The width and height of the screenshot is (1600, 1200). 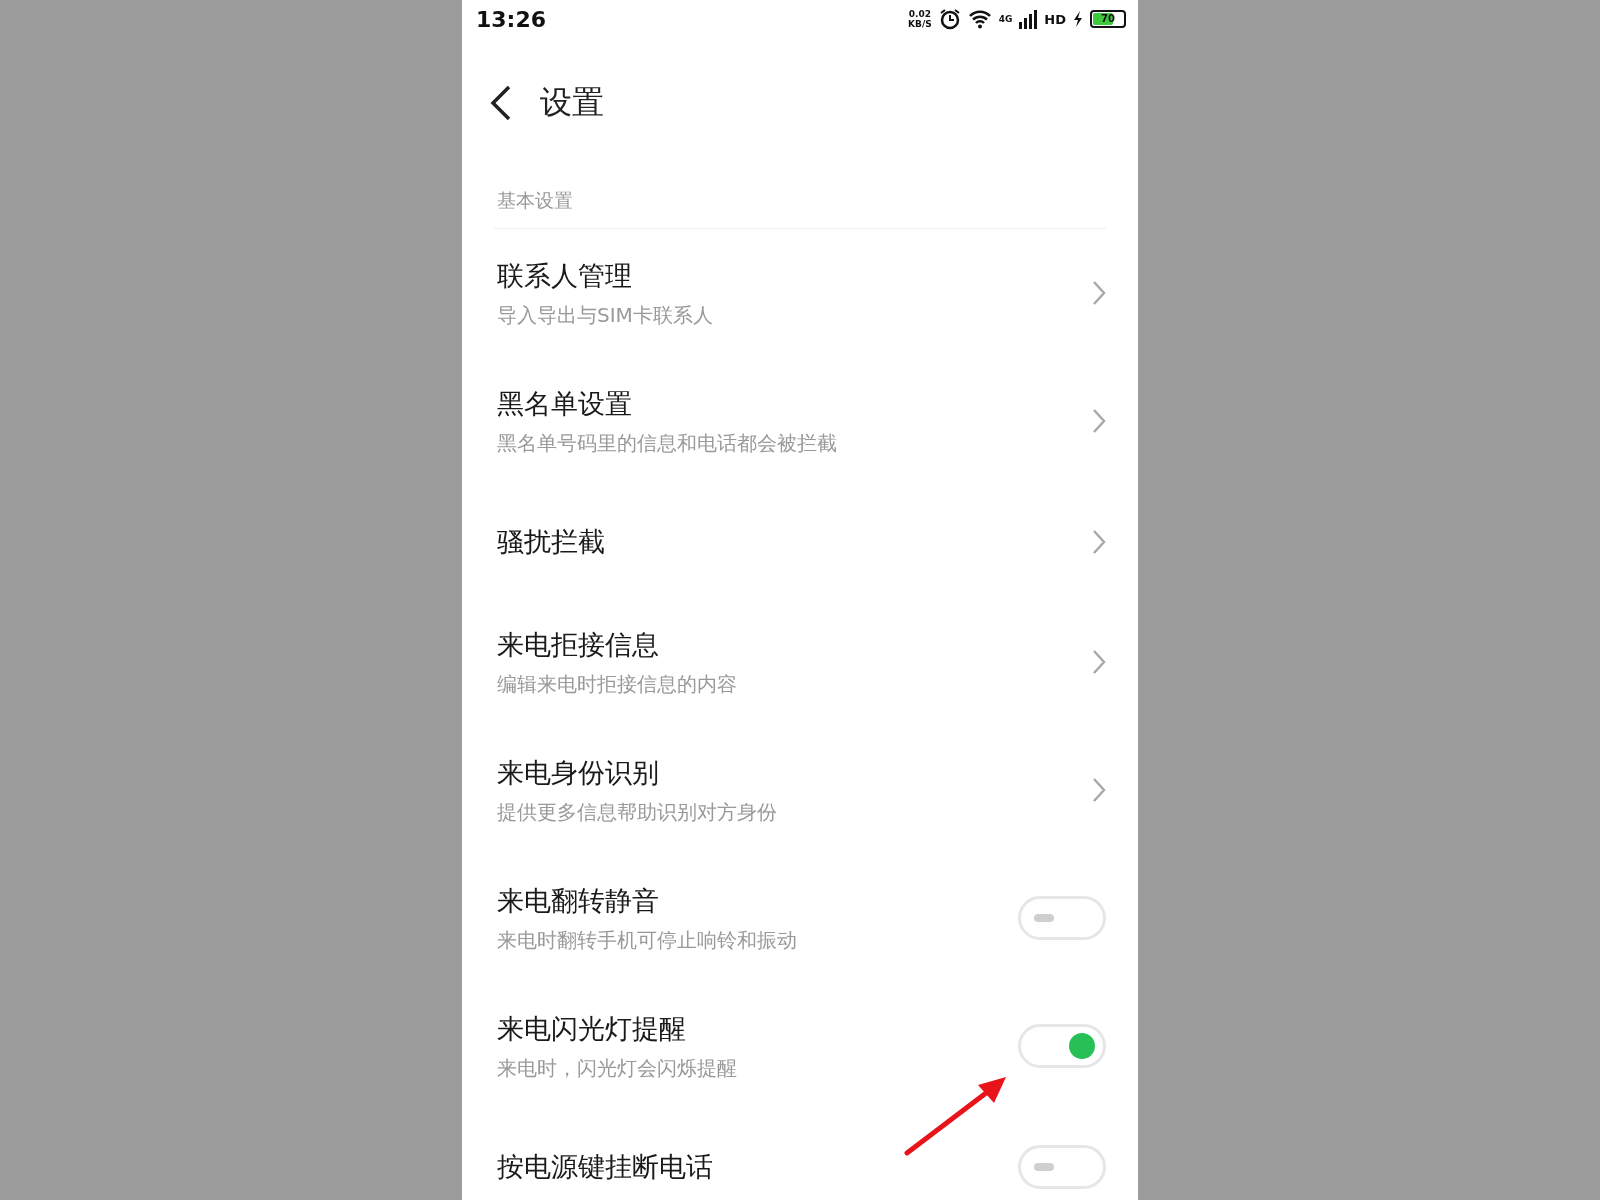 I want to click on hd-voice-indicator: HD, so click(x=1055, y=19).